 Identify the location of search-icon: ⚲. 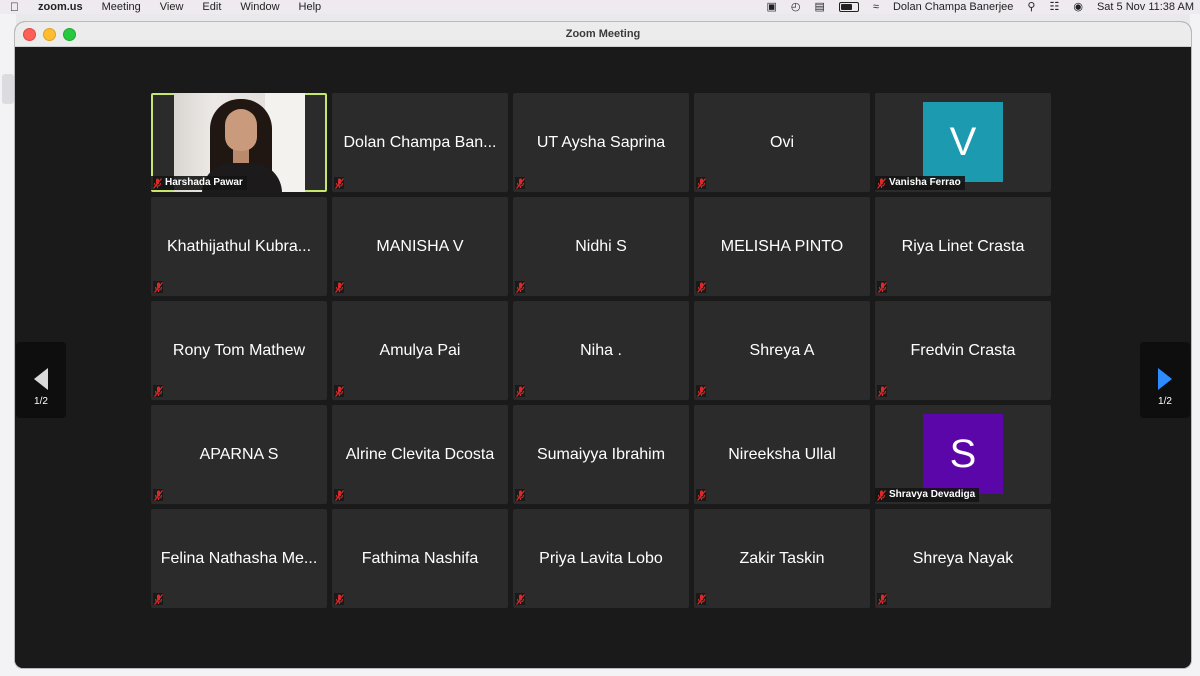
(1031, 7).